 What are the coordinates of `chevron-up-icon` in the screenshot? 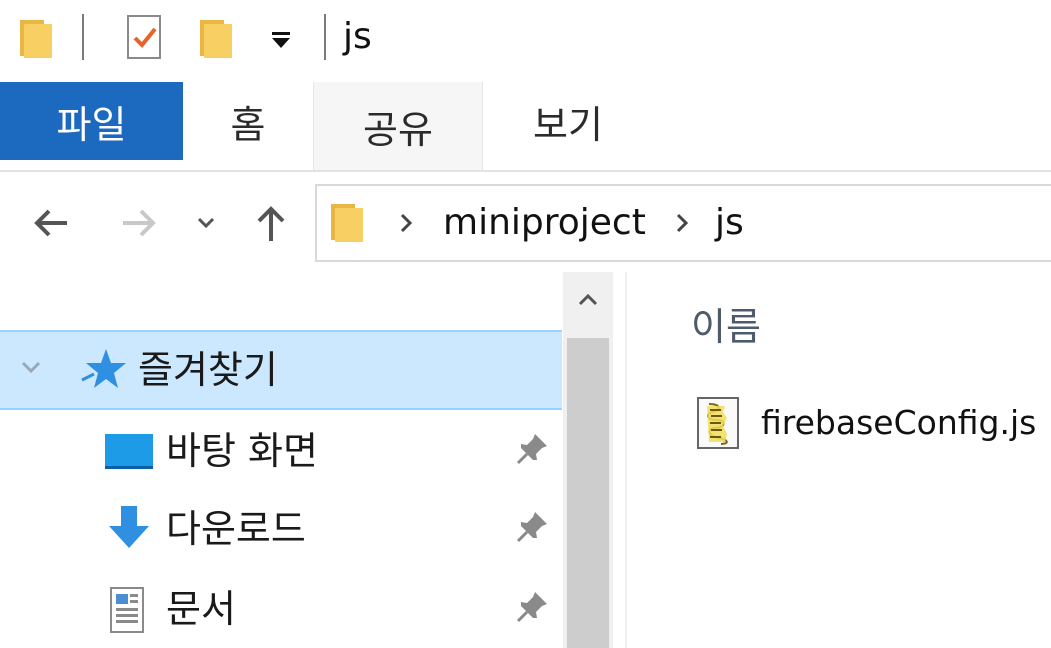 It's located at (588, 302).